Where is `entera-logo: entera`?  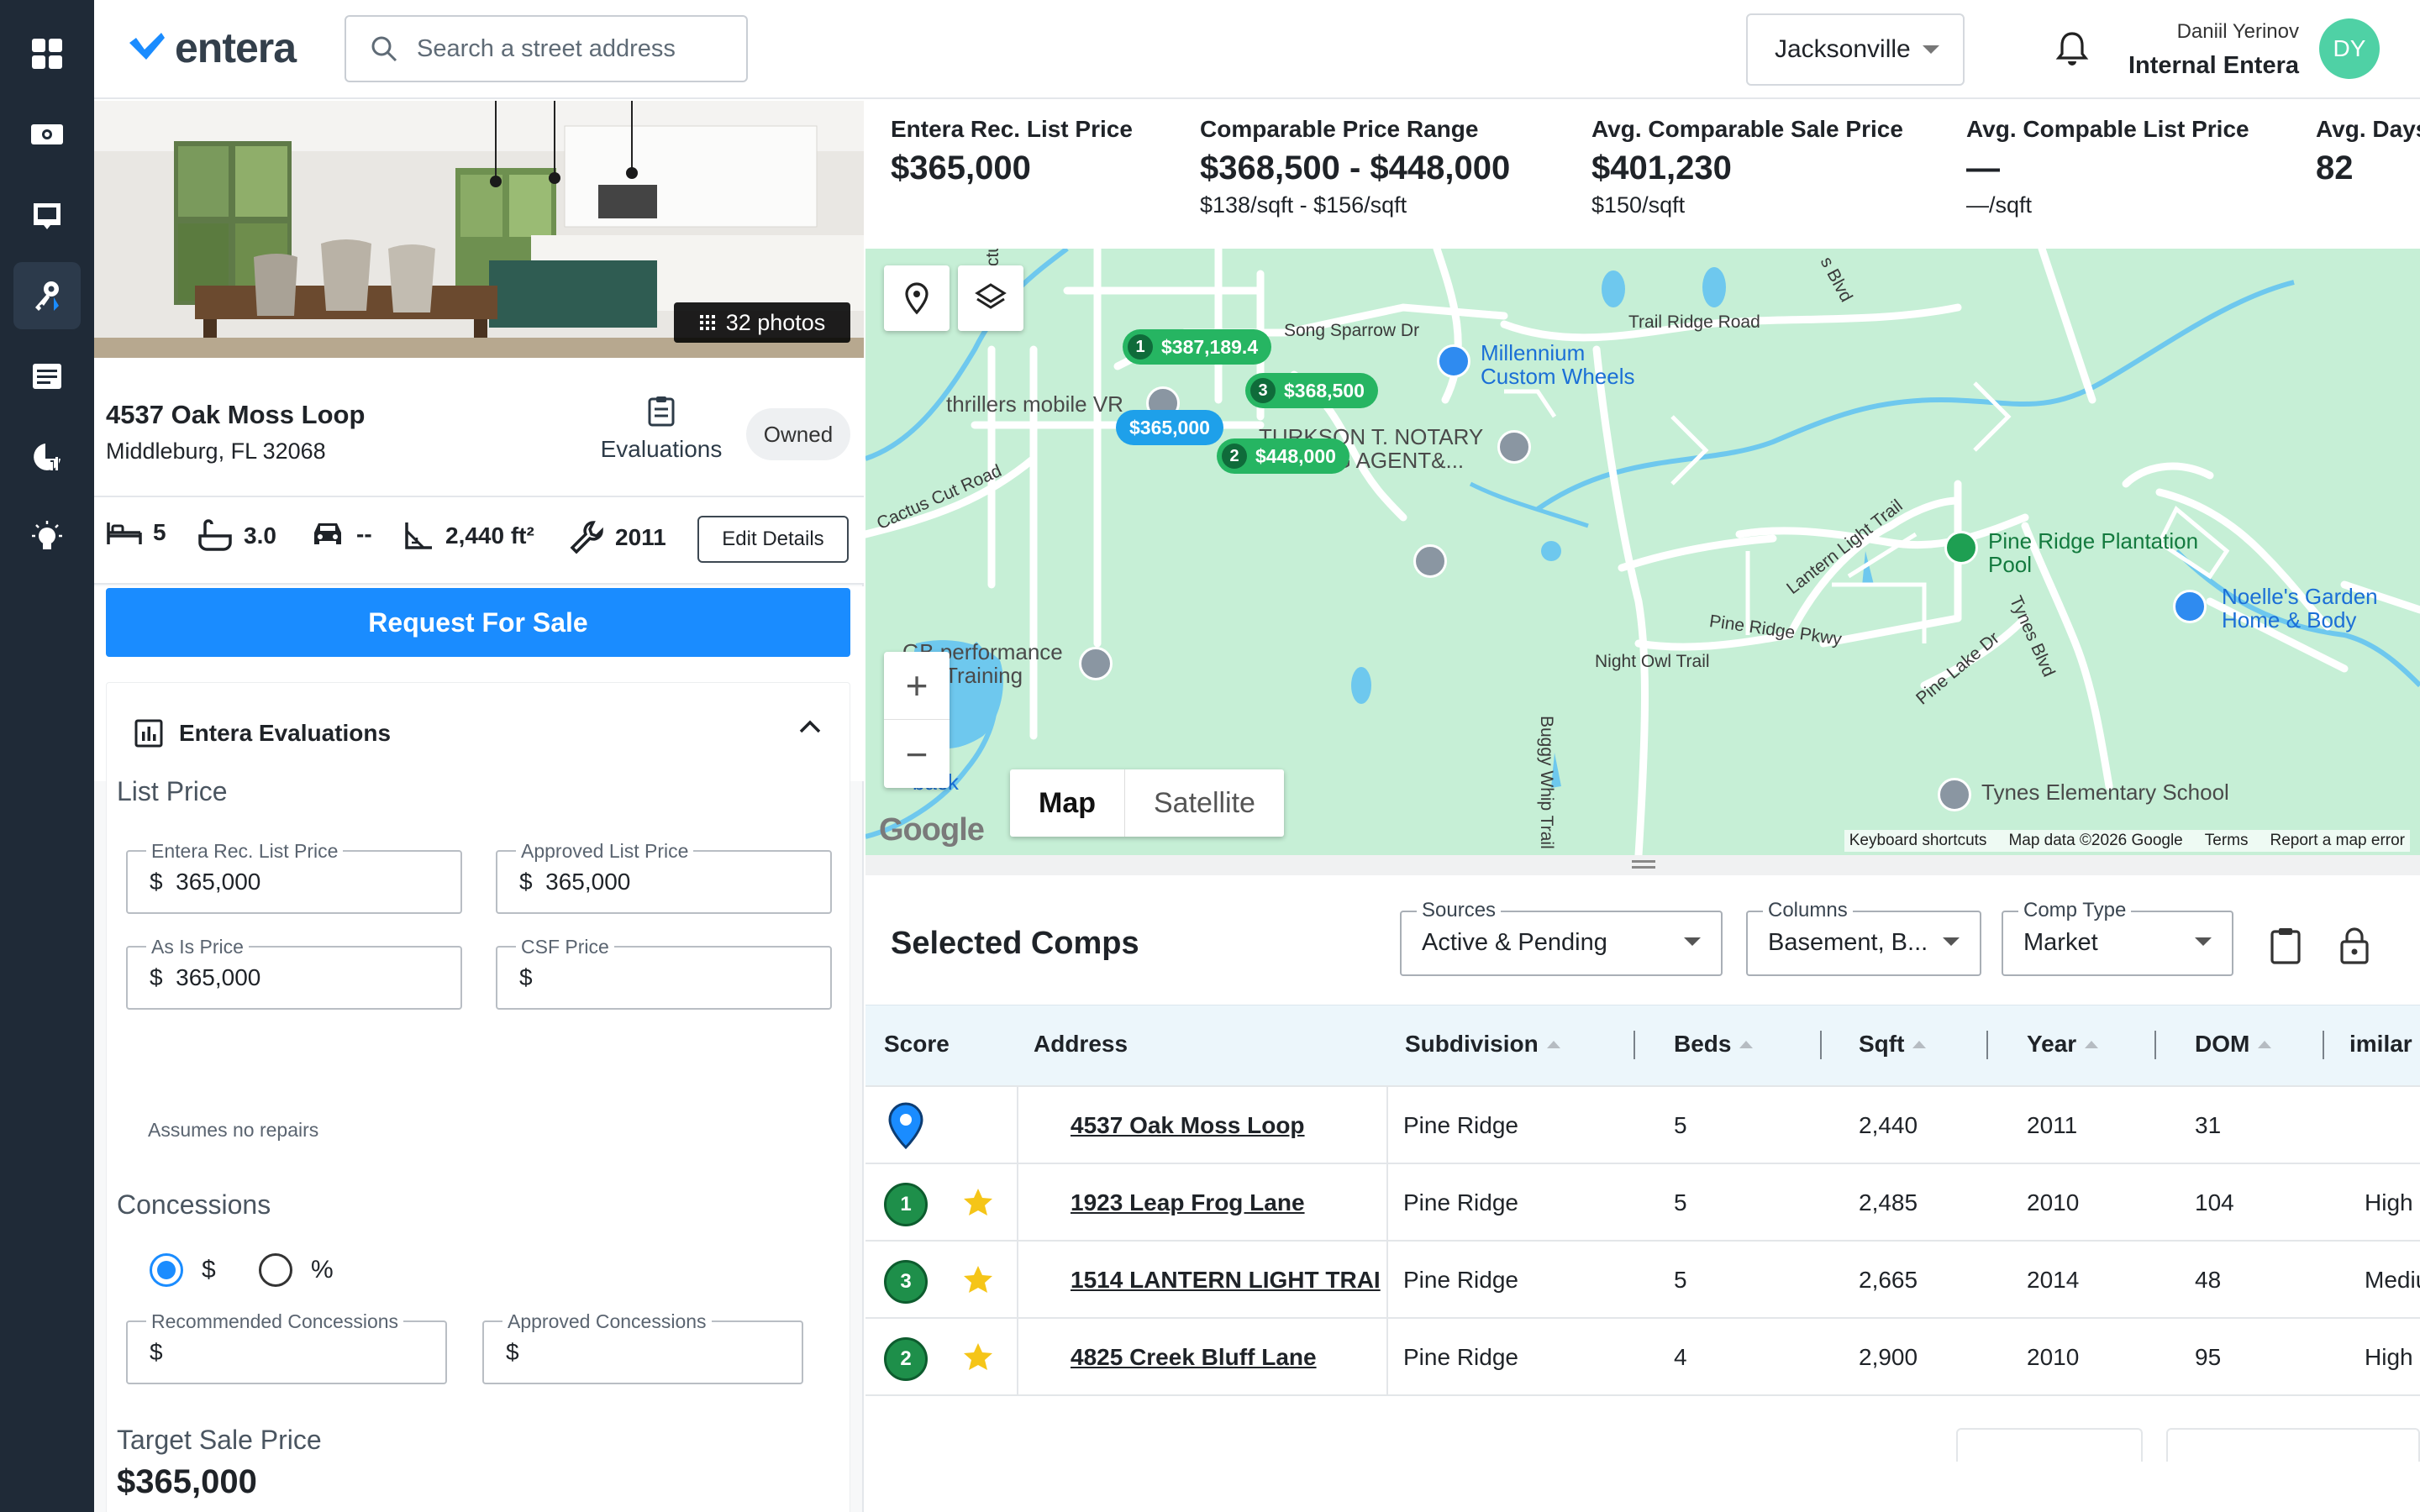
entera-logo: entera is located at coordinates (212, 48).